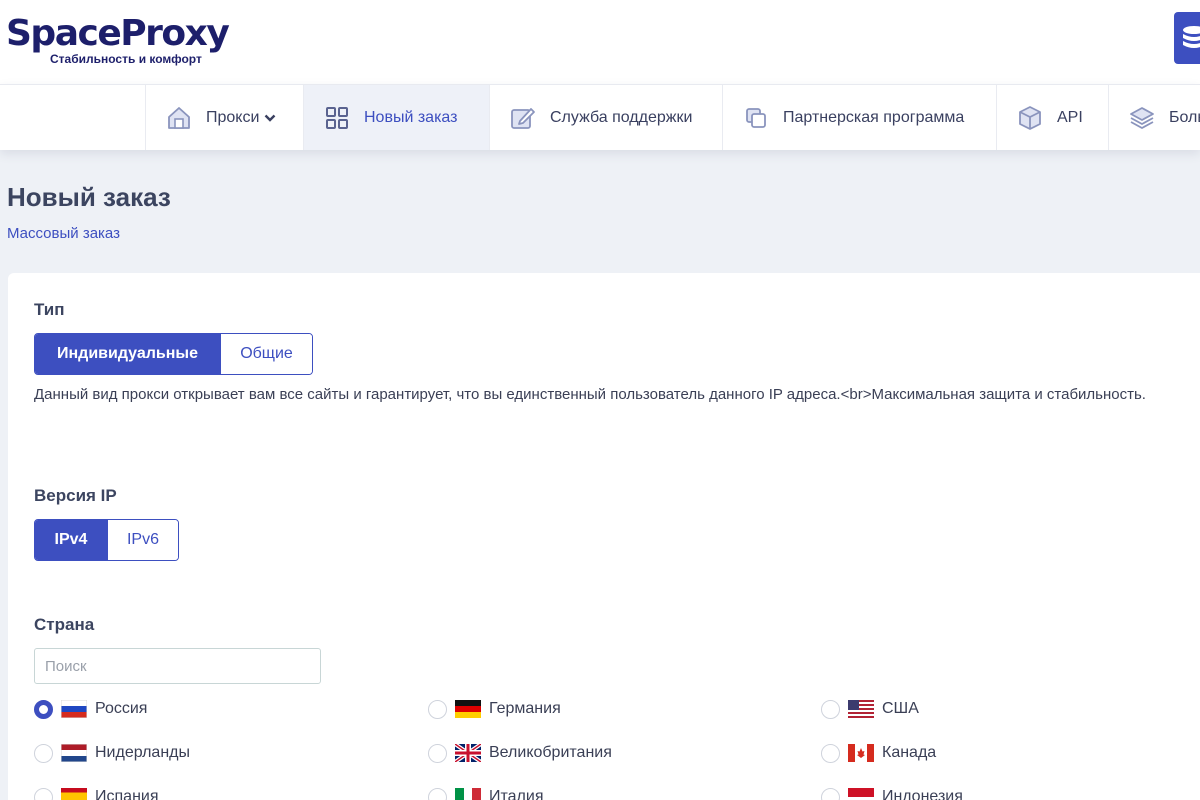 The height and width of the screenshot is (800, 1200). What do you see at coordinates (900, 708) in the screenshot?
I see `country-name: США` at bounding box center [900, 708].